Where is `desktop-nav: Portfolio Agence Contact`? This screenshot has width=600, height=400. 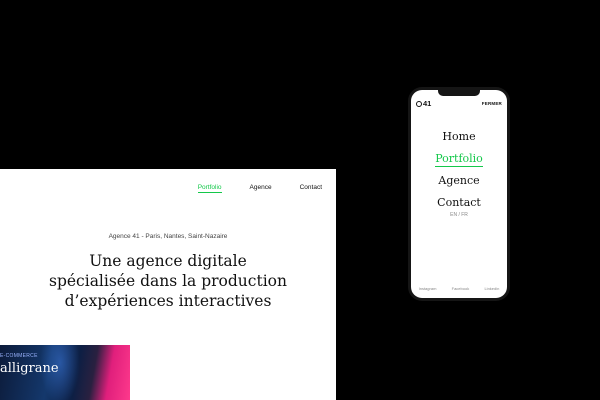
desktop-nav: Portfolio Agence Contact is located at coordinates (259, 188).